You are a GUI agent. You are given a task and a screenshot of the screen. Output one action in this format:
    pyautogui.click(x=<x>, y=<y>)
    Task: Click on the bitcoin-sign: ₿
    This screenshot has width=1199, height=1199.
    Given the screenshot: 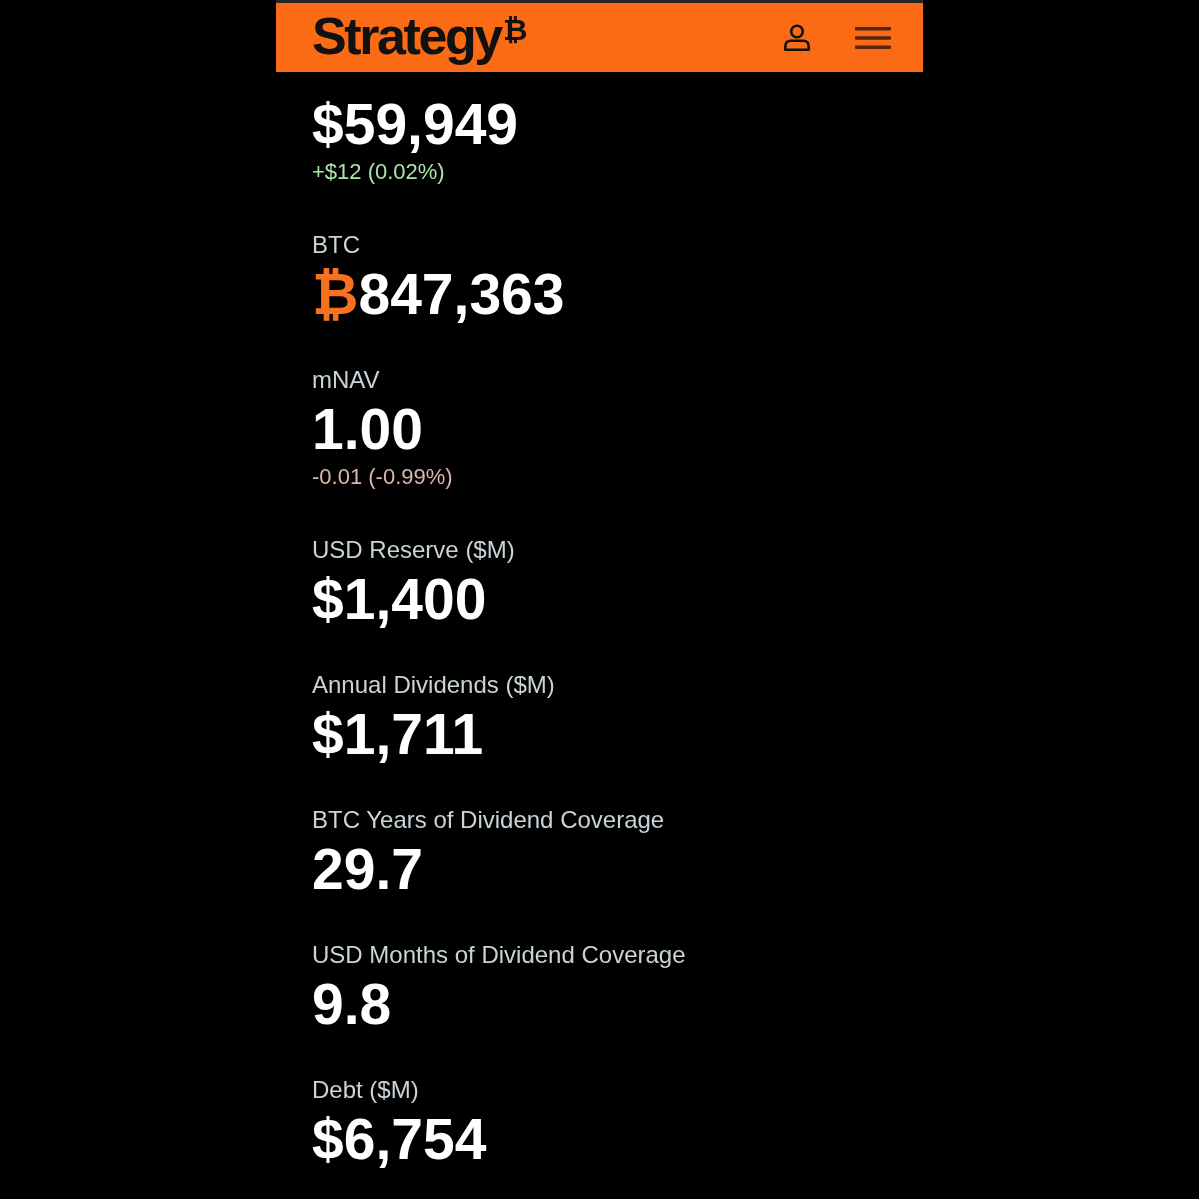 What is the action you would take?
    pyautogui.click(x=335, y=294)
    